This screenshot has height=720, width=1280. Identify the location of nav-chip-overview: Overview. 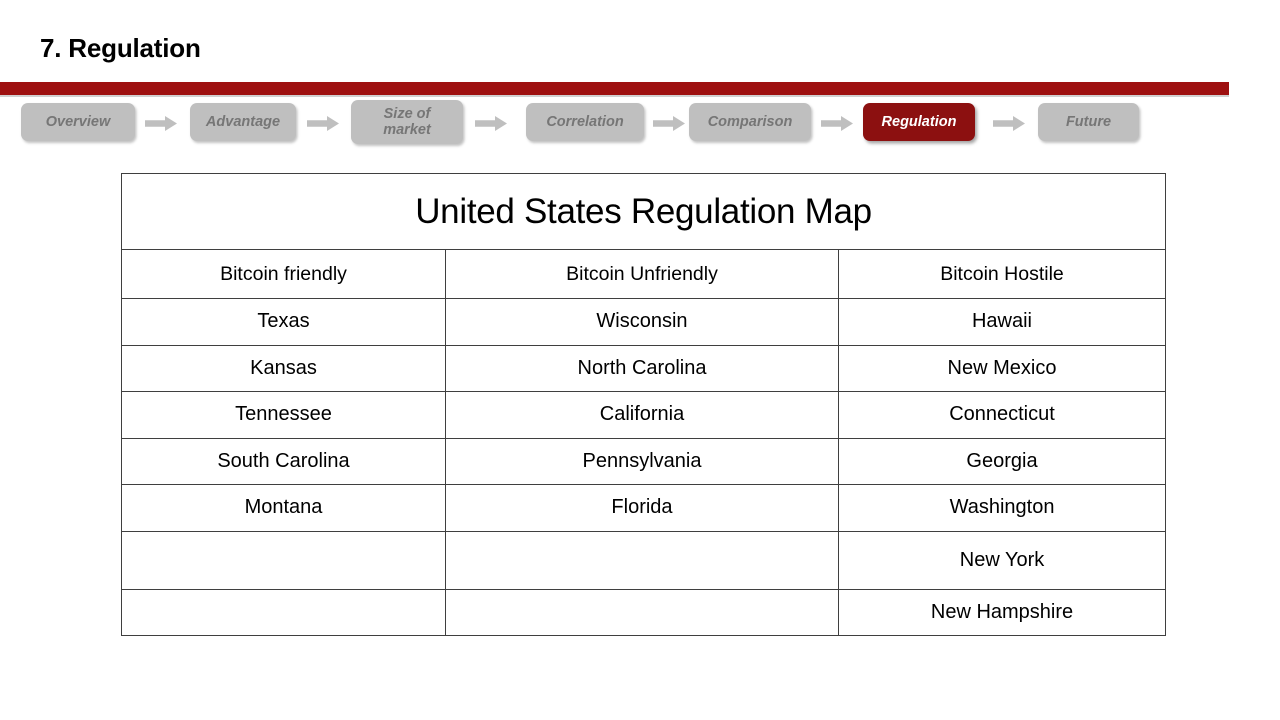
(78, 122).